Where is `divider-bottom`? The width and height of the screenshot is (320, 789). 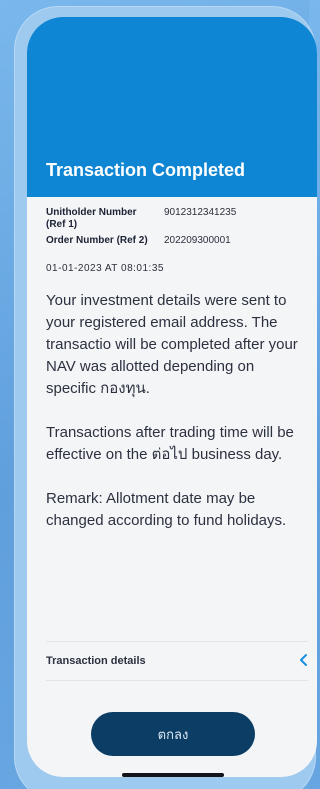
divider-bottom is located at coordinates (177, 680).